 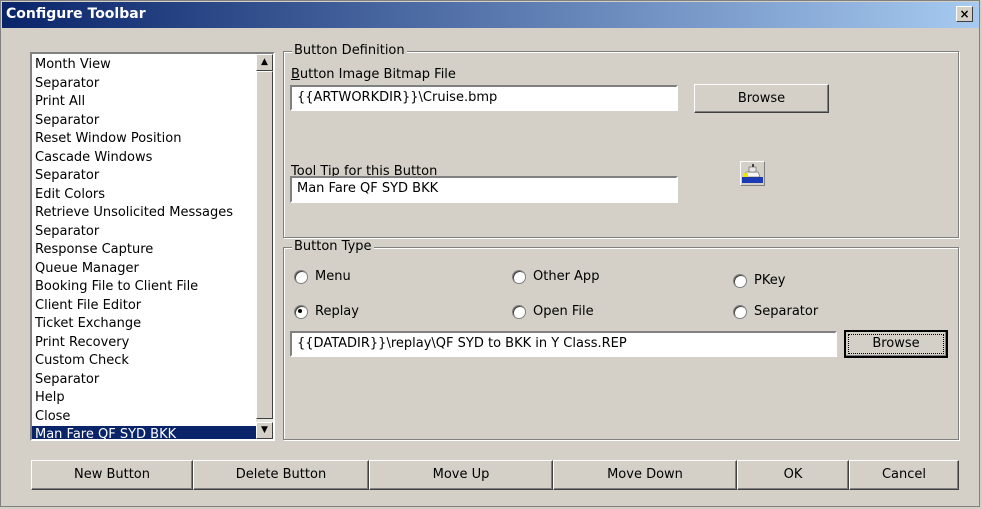 What do you see at coordinates (145, 158) in the screenshot?
I see `list-item: Cascade Windows` at bounding box center [145, 158].